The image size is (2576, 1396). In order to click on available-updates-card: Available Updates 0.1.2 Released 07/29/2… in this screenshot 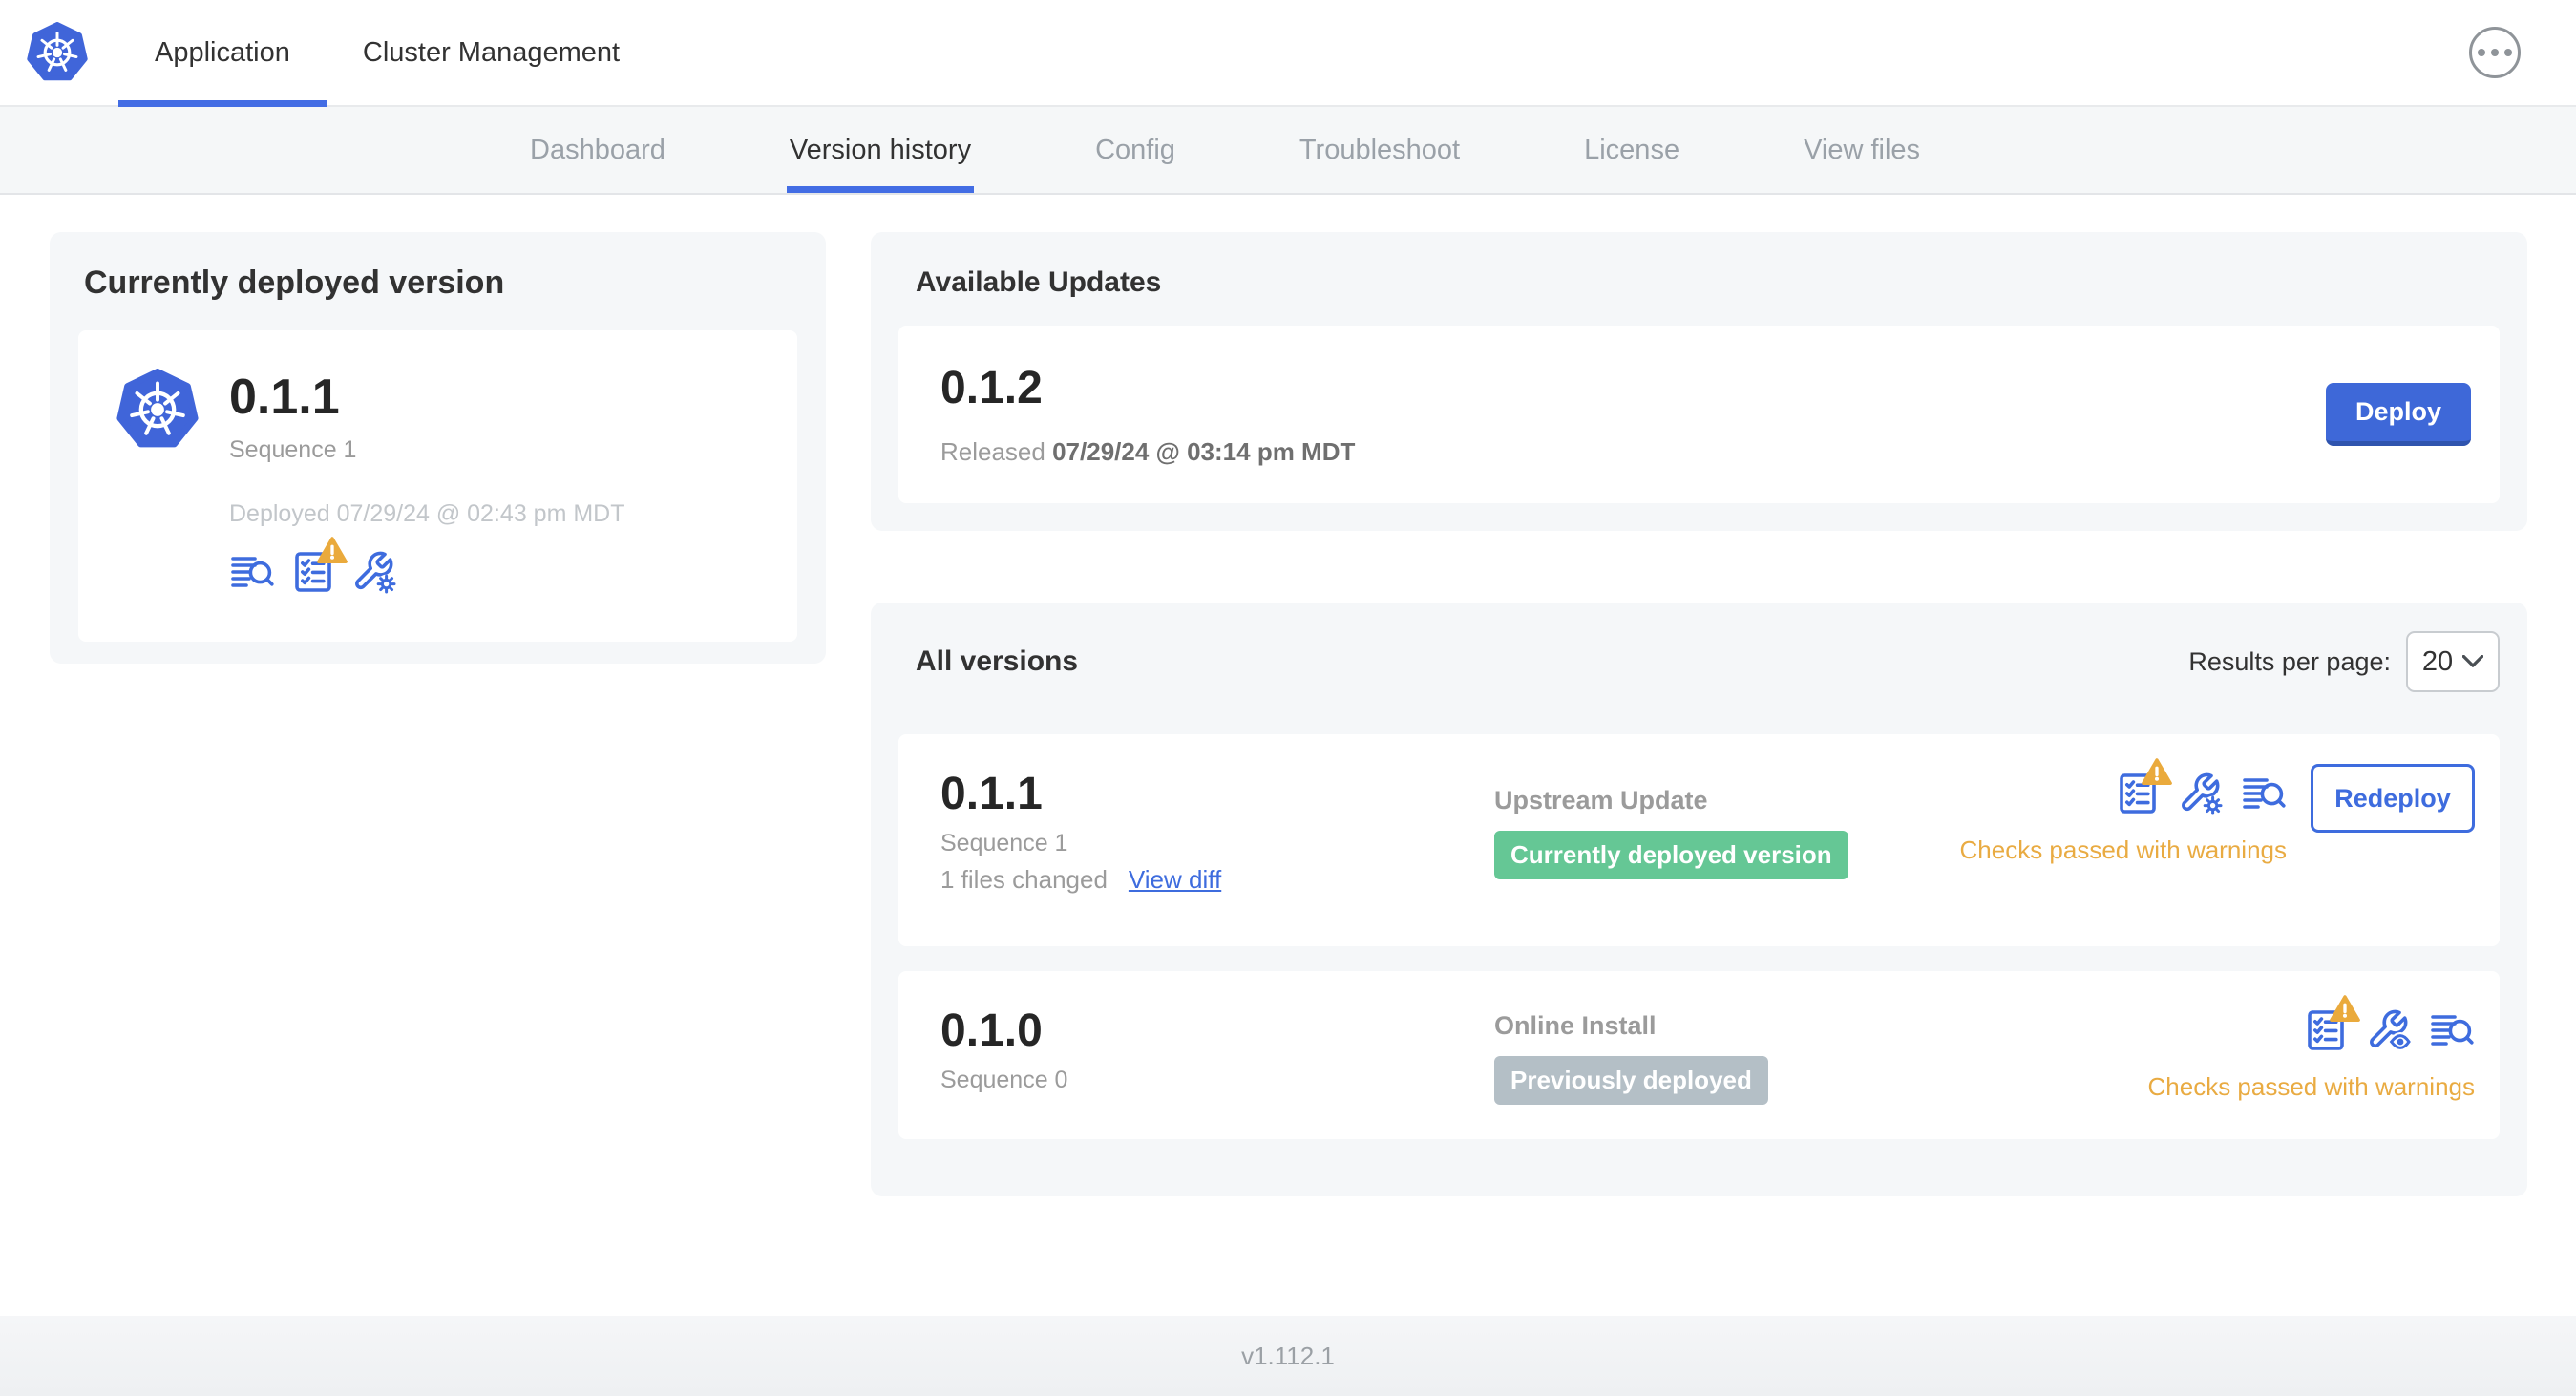, I will do `click(1699, 381)`.